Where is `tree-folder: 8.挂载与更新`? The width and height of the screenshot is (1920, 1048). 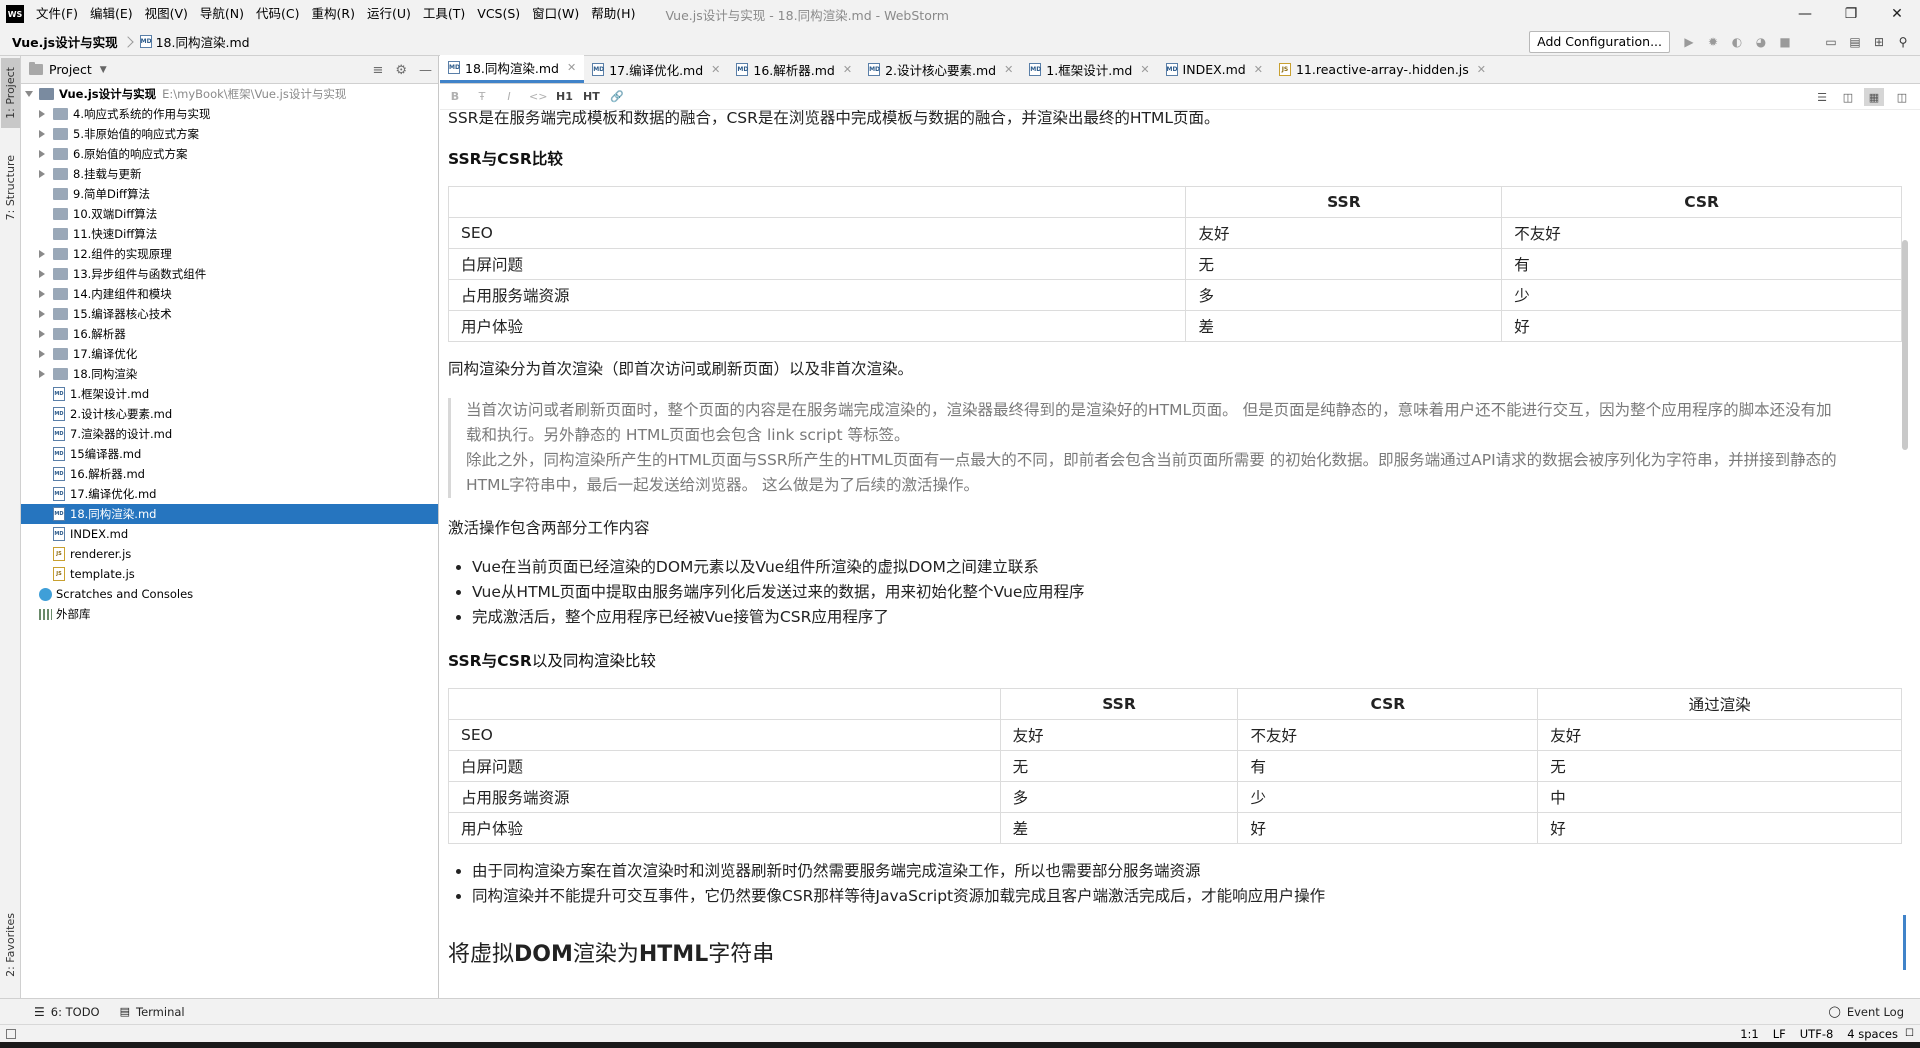 tree-folder: 8.挂载与更新 is located at coordinates (229, 174).